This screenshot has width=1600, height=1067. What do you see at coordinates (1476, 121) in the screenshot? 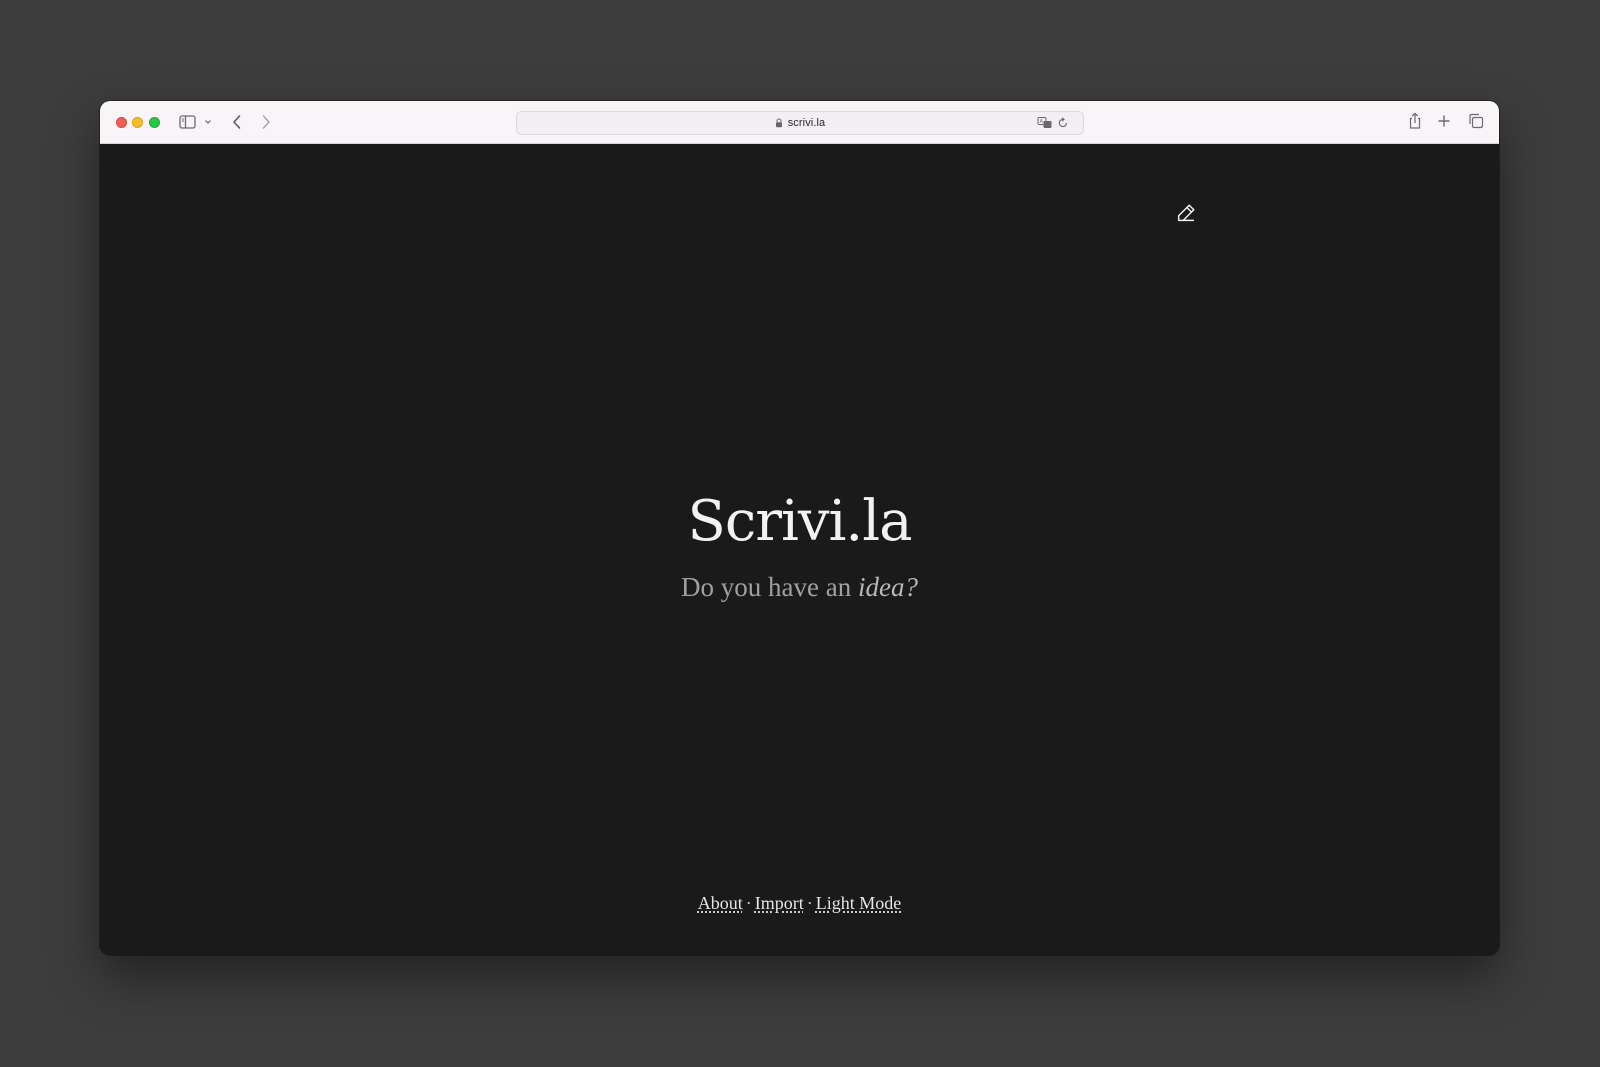
I see `tabs-overview-icon` at bounding box center [1476, 121].